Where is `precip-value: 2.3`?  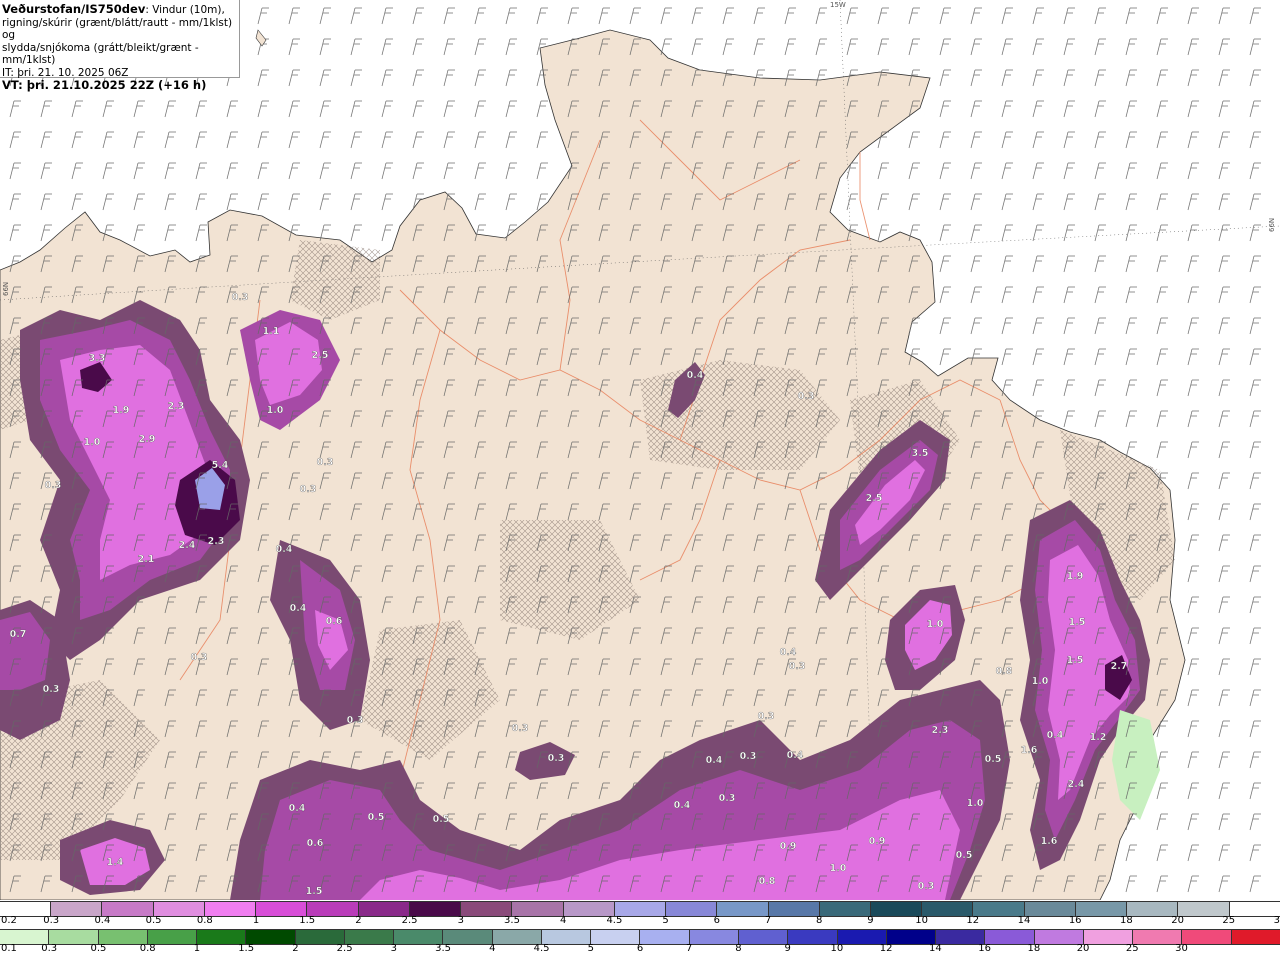 precip-value: 2.3 is located at coordinates (940, 730).